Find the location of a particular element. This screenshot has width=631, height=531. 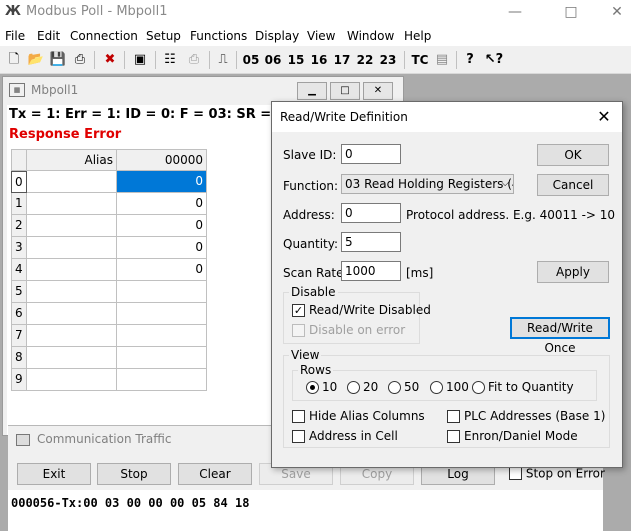

disconnect-icon: ✖ is located at coordinates (110, 60).